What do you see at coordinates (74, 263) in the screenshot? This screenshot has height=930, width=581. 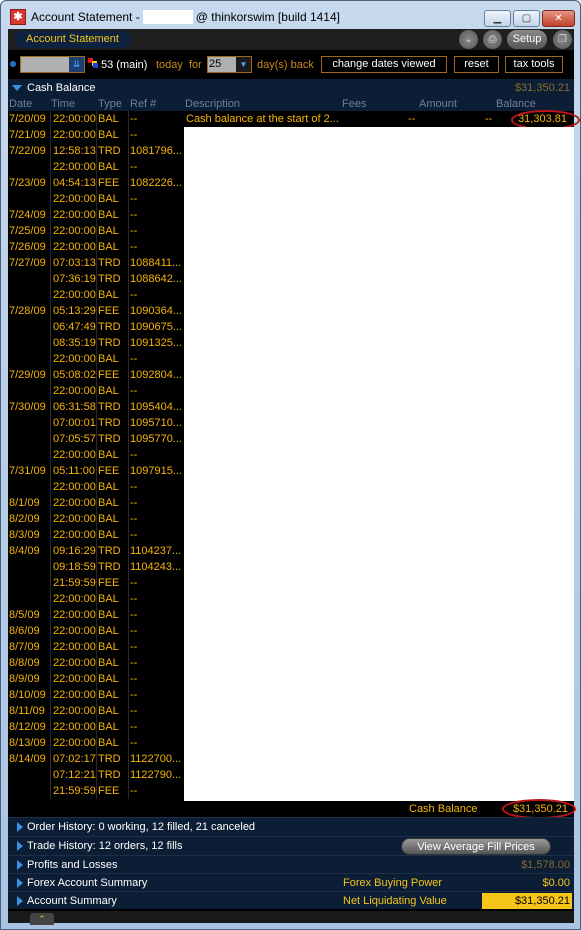 I see `cell-time: 07:03:13` at bounding box center [74, 263].